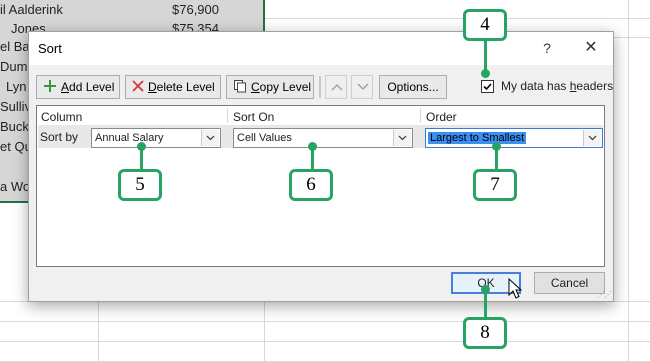 The image size is (650, 362). I want to click on dialog-title: Sort, so click(50, 48).